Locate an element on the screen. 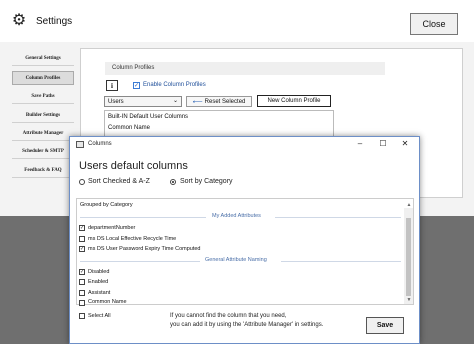 This screenshot has height=344, width=474. reset-selected-label: Reset Selected is located at coordinates (225, 101).